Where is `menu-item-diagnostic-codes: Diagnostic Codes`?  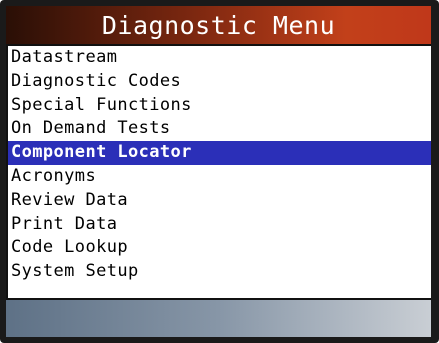
menu-item-diagnostic-codes: Diagnostic Codes is located at coordinates (219, 82).